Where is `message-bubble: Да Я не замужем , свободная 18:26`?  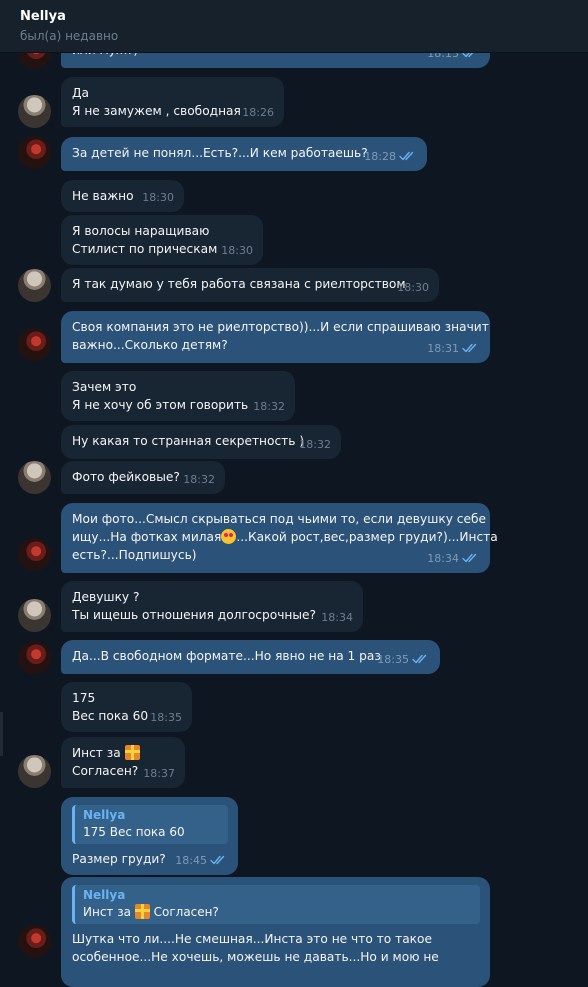
message-bubble: Да Я не замужем , свободная 18:26 is located at coordinates (172, 102).